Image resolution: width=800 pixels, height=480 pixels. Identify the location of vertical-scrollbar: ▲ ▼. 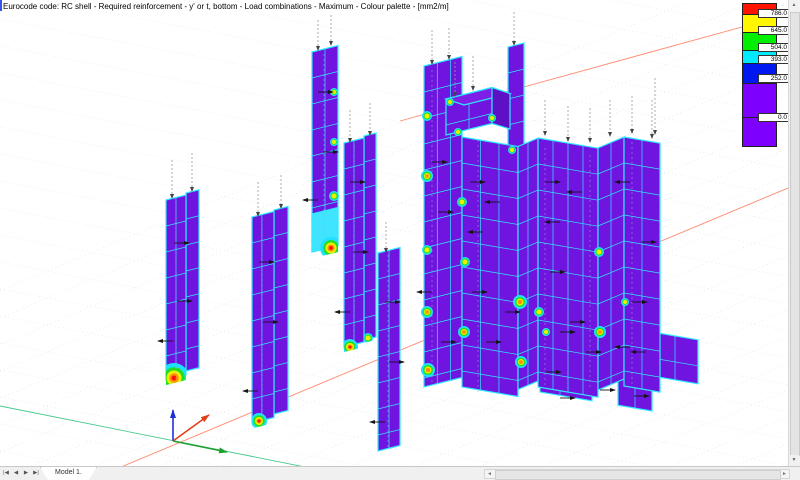
(794, 233).